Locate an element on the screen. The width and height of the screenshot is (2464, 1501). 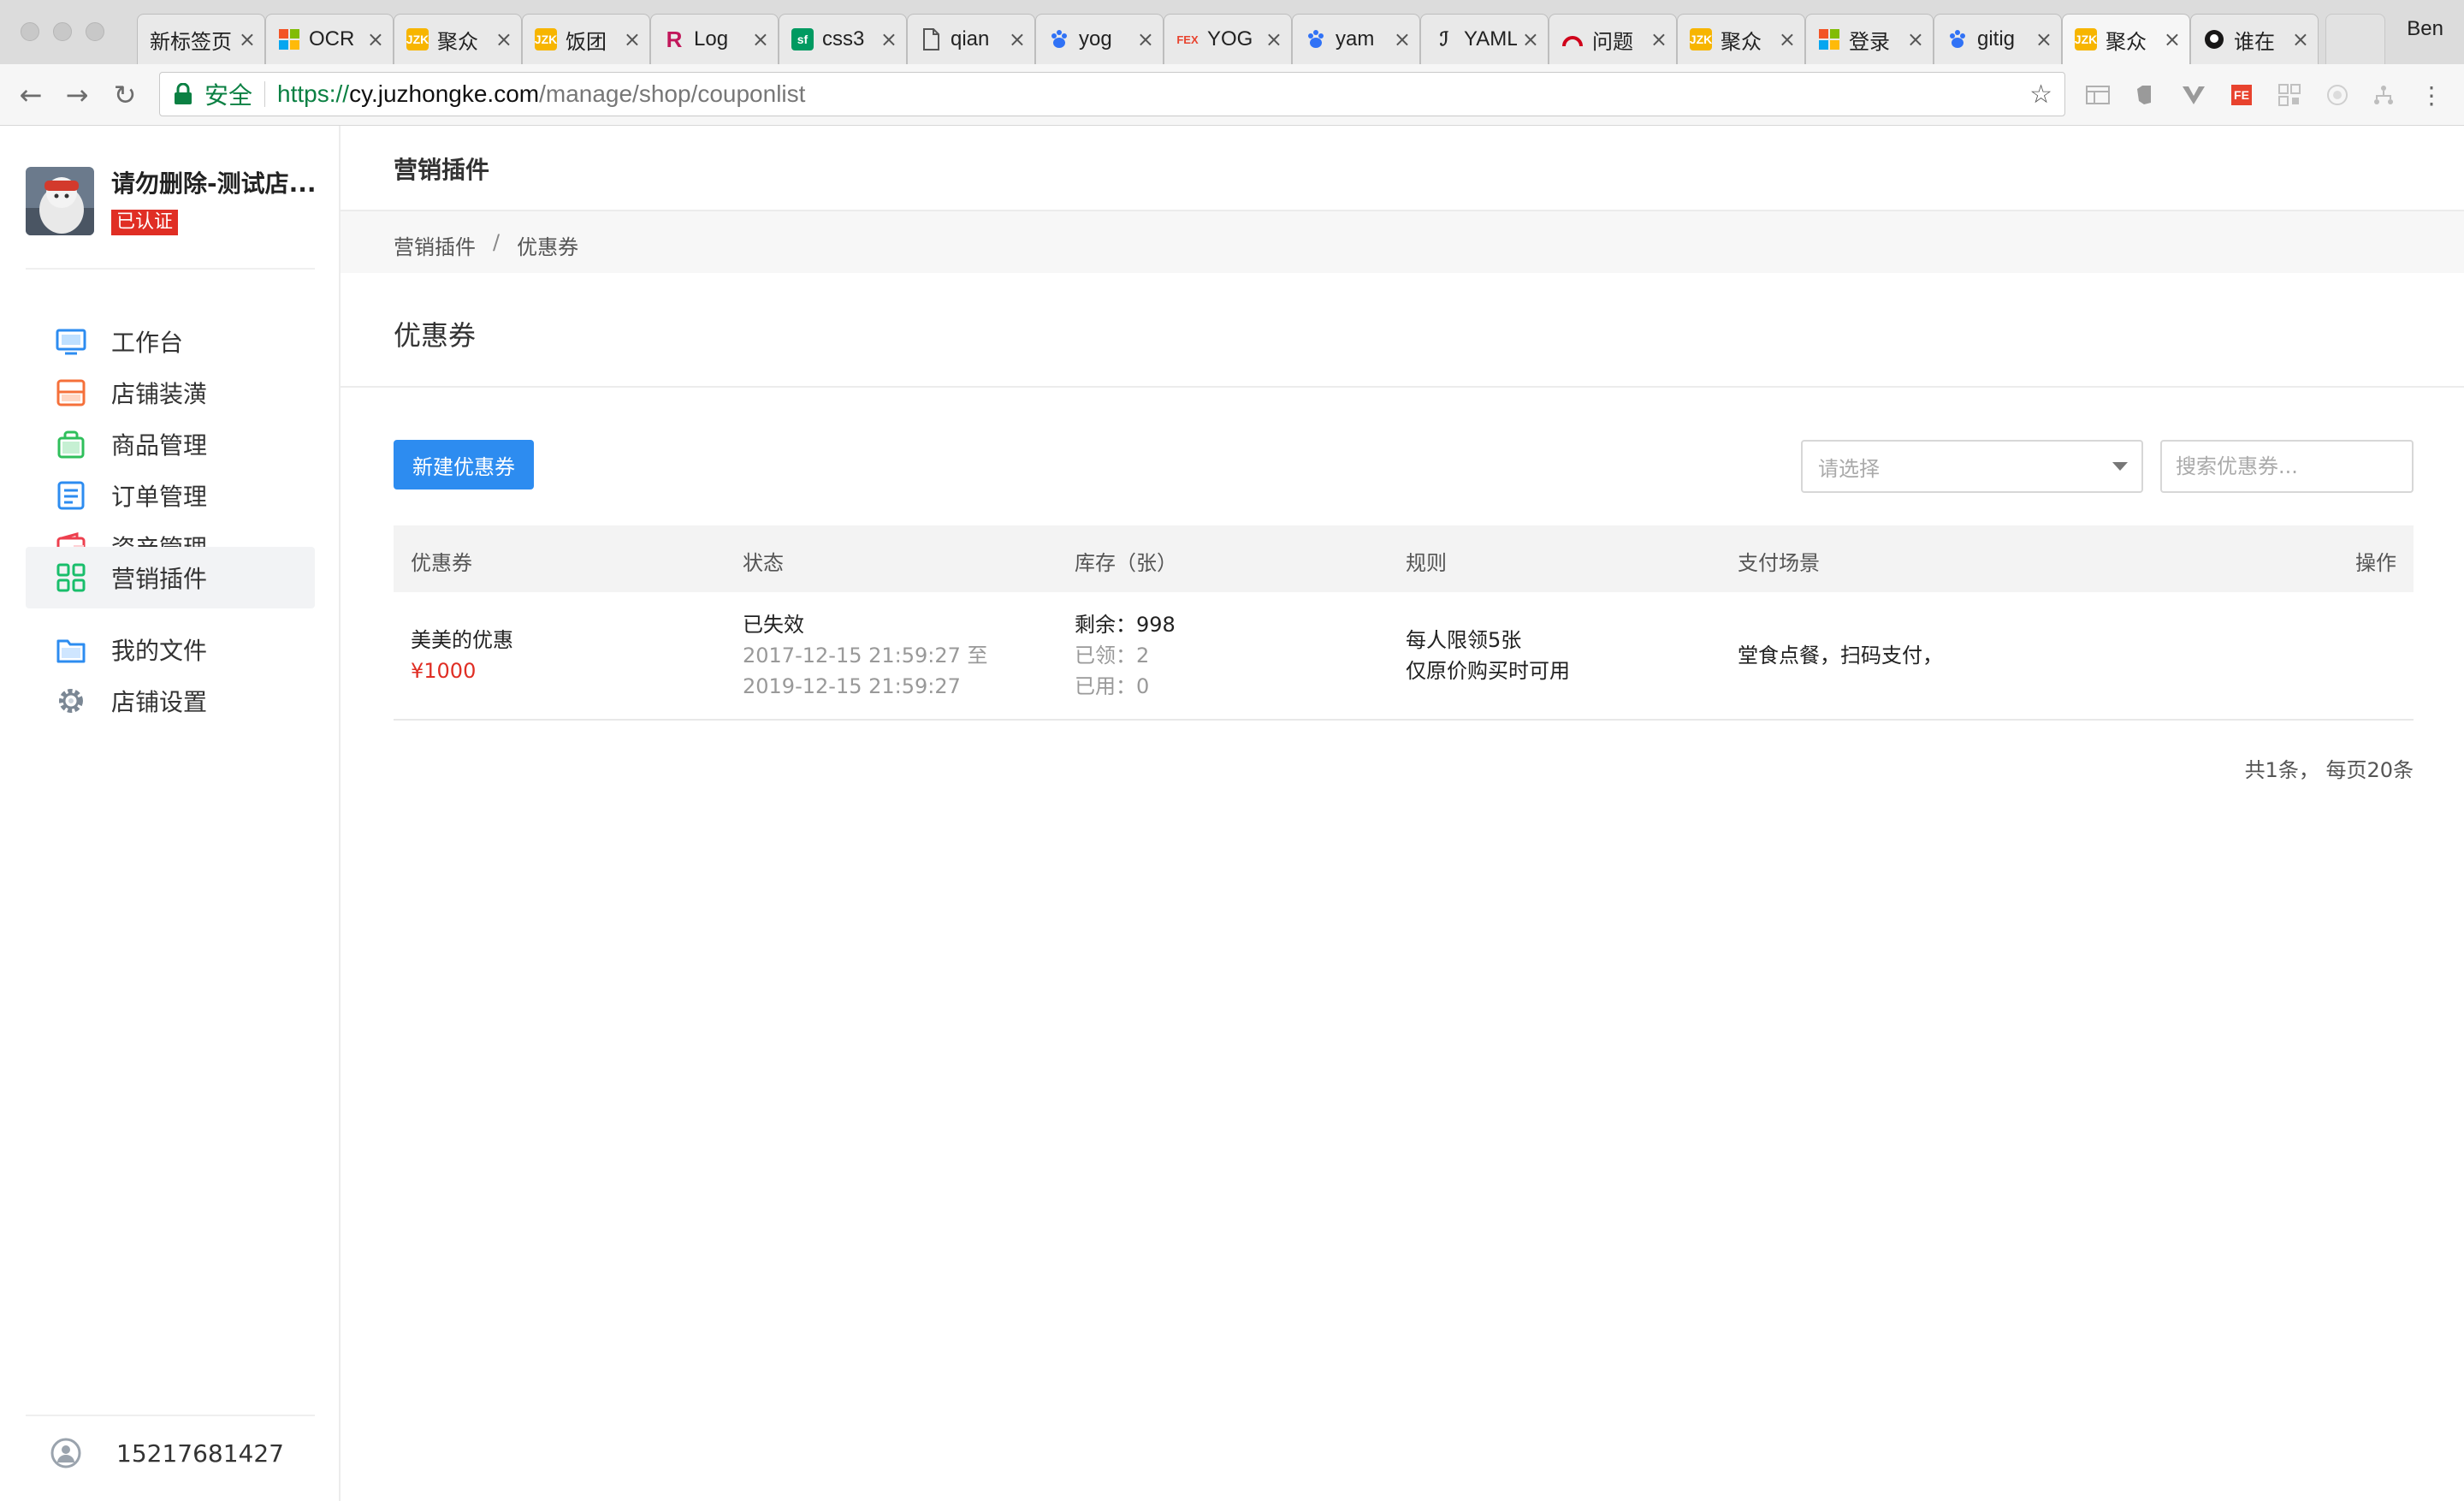
browser-menu-icon: ⋮ is located at coordinates (2431, 96).